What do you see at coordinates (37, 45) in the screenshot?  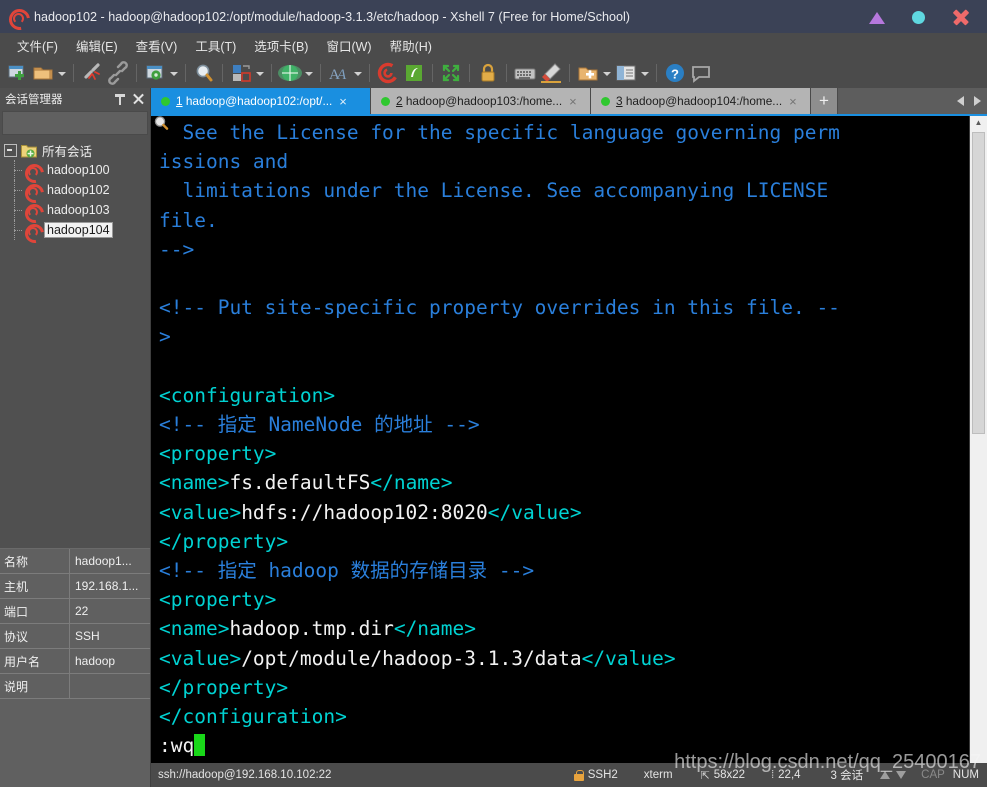 I see `menu-file: 文件(F)` at bounding box center [37, 45].